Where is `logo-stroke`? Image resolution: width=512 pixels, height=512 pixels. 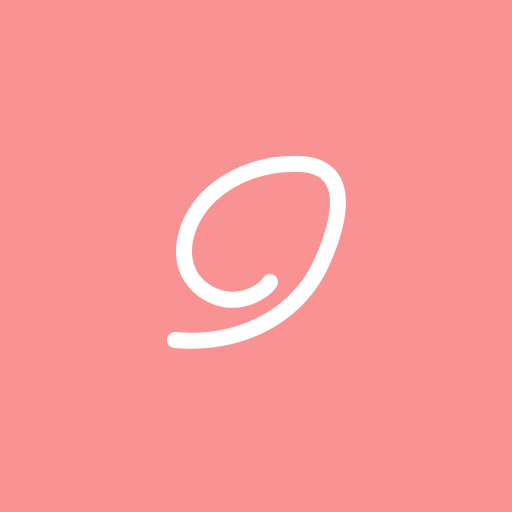
logo-stroke is located at coordinates (256, 252).